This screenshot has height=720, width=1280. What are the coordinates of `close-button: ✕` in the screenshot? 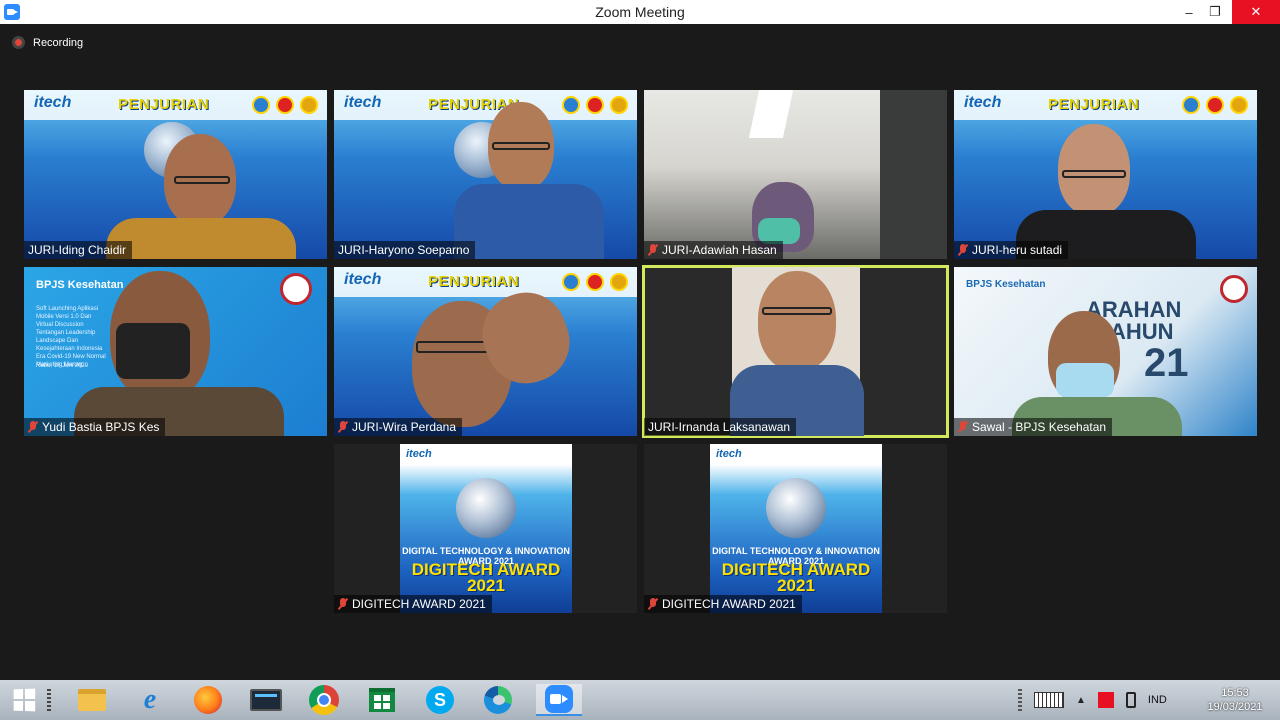 It's located at (1256, 12).